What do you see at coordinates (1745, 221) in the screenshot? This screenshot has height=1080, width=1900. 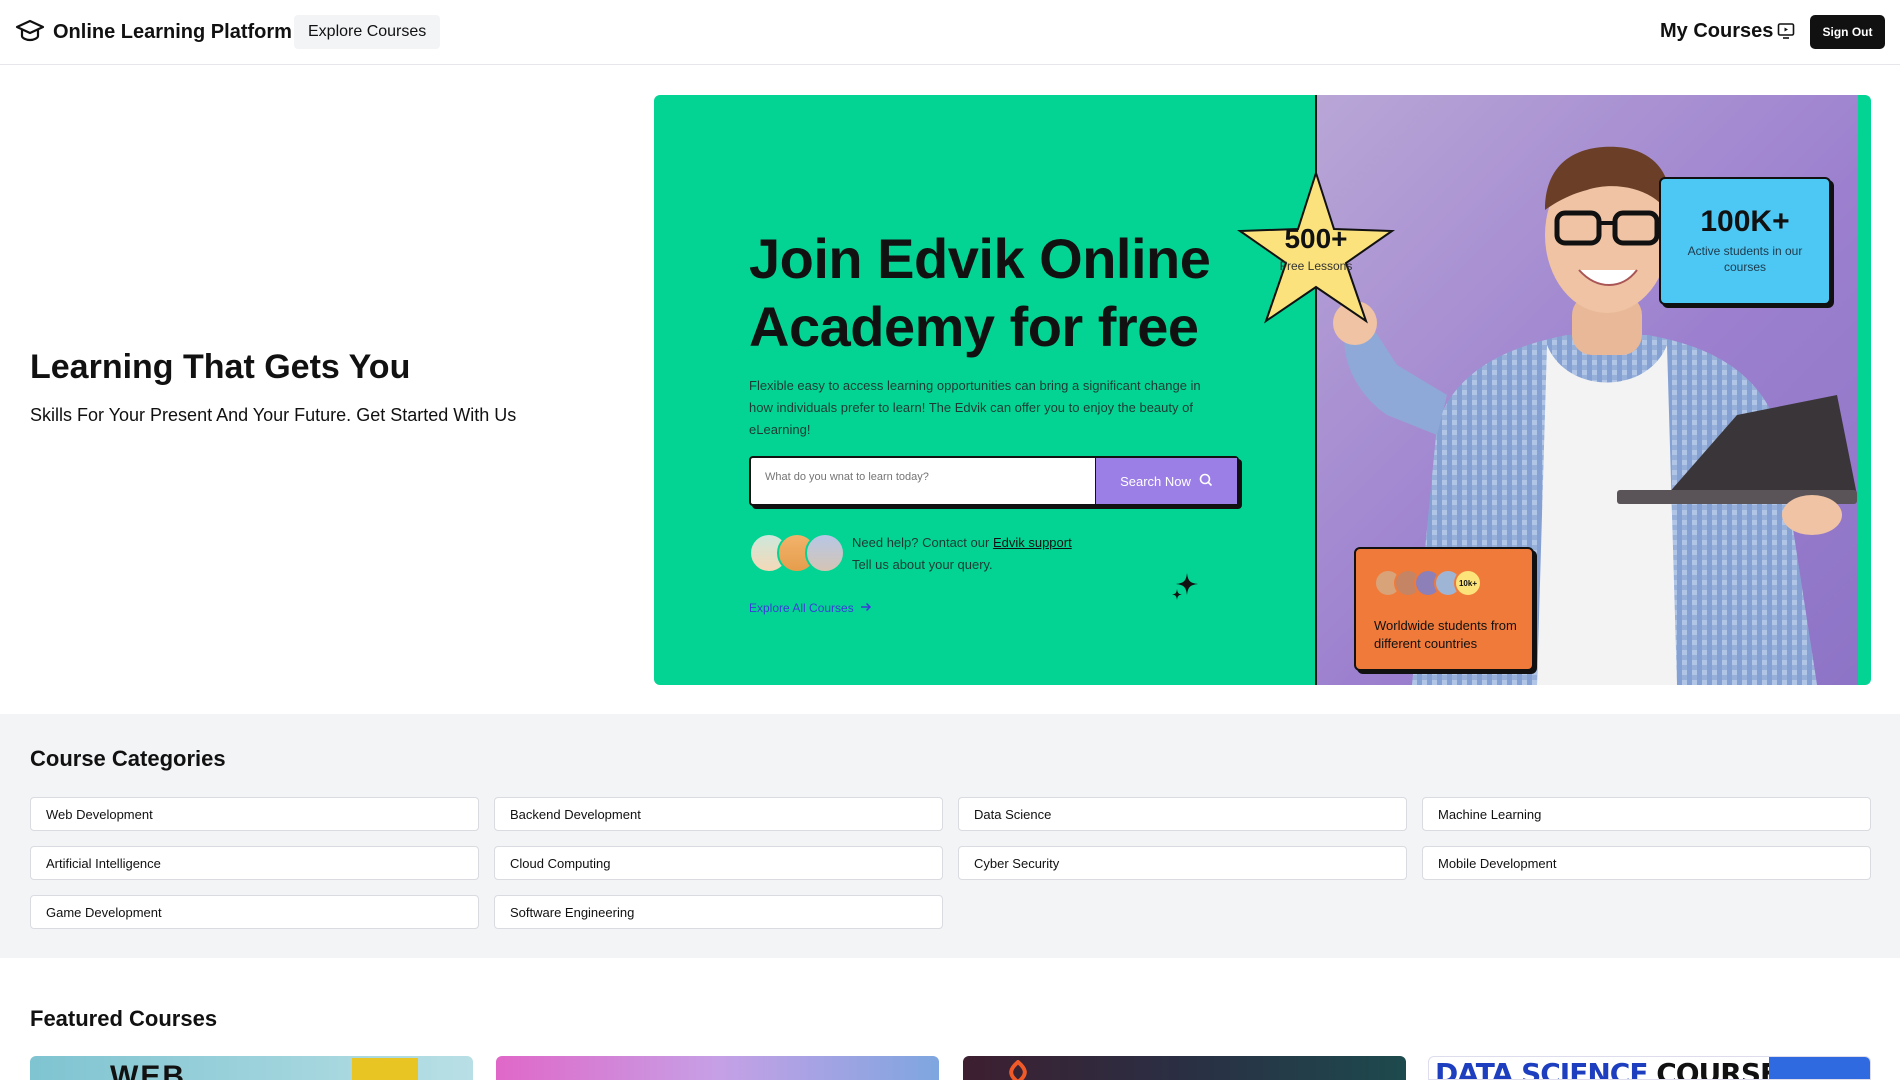 I see `active-students-count: 100K+` at bounding box center [1745, 221].